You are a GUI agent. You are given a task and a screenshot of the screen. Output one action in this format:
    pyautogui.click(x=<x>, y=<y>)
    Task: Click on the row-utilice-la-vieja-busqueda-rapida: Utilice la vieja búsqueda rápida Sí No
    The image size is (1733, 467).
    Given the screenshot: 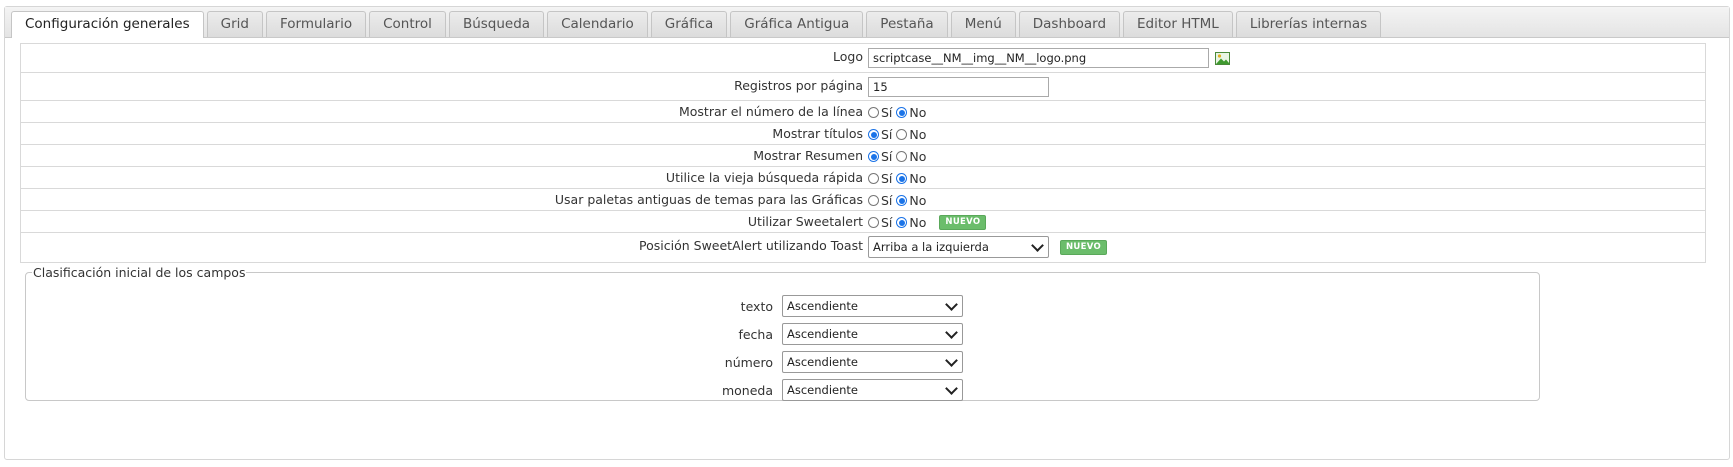 What is the action you would take?
    pyautogui.click(x=863, y=178)
    